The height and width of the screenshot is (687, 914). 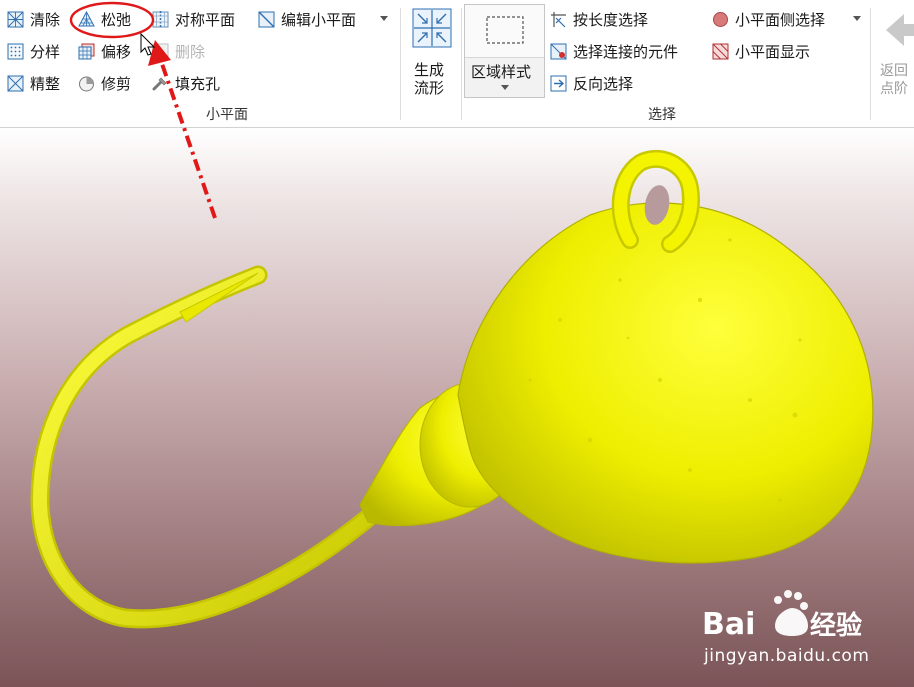 What do you see at coordinates (720, 51) in the screenshot?
I see `facet-display-icon` at bounding box center [720, 51].